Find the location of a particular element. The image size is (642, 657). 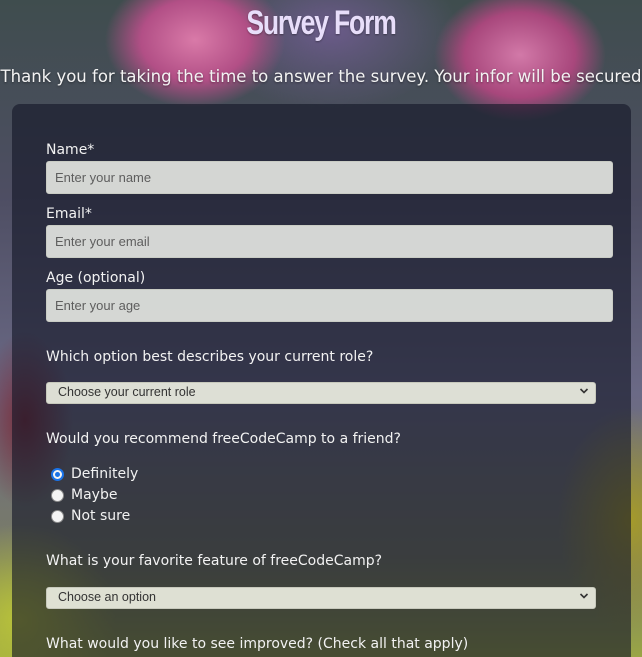

feature-dropdown-value: Choose an option is located at coordinates (107, 597).